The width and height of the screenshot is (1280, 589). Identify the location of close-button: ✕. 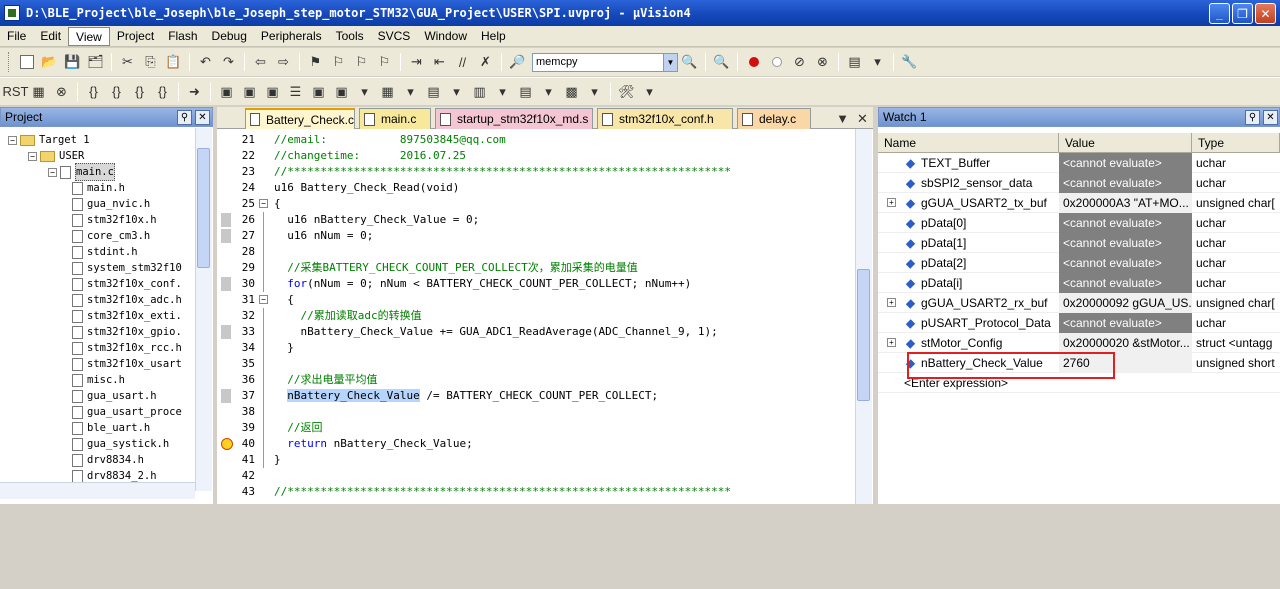
(1265, 13).